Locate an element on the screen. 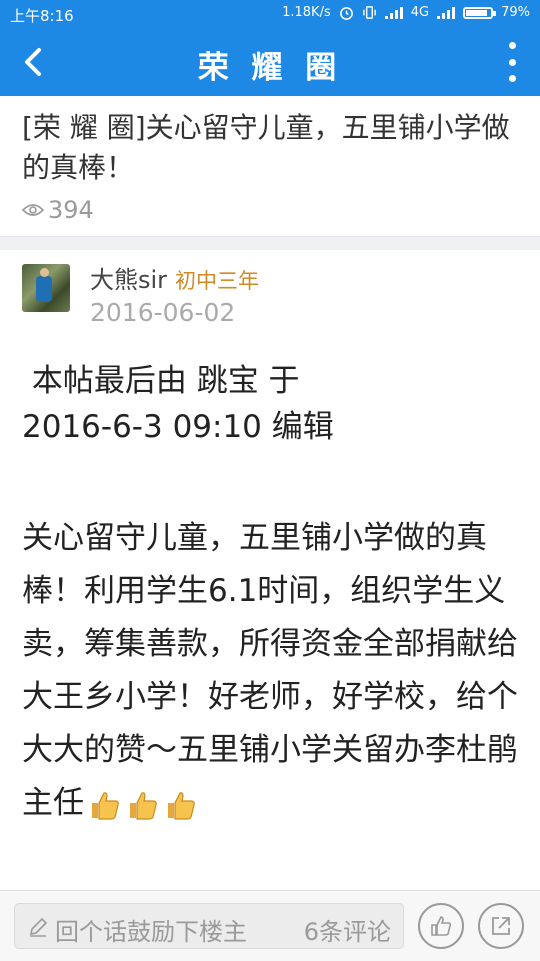 The image size is (540, 961). battery-percent: 79% is located at coordinates (515, 12).